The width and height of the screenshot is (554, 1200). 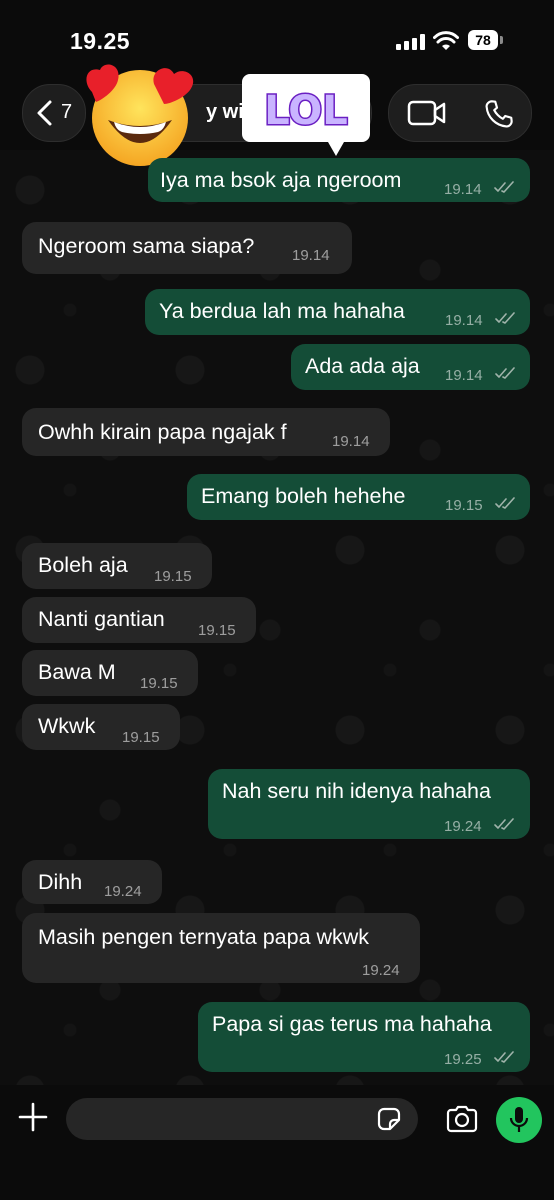 I want to click on composer-bar, so click(x=277, y=1142).